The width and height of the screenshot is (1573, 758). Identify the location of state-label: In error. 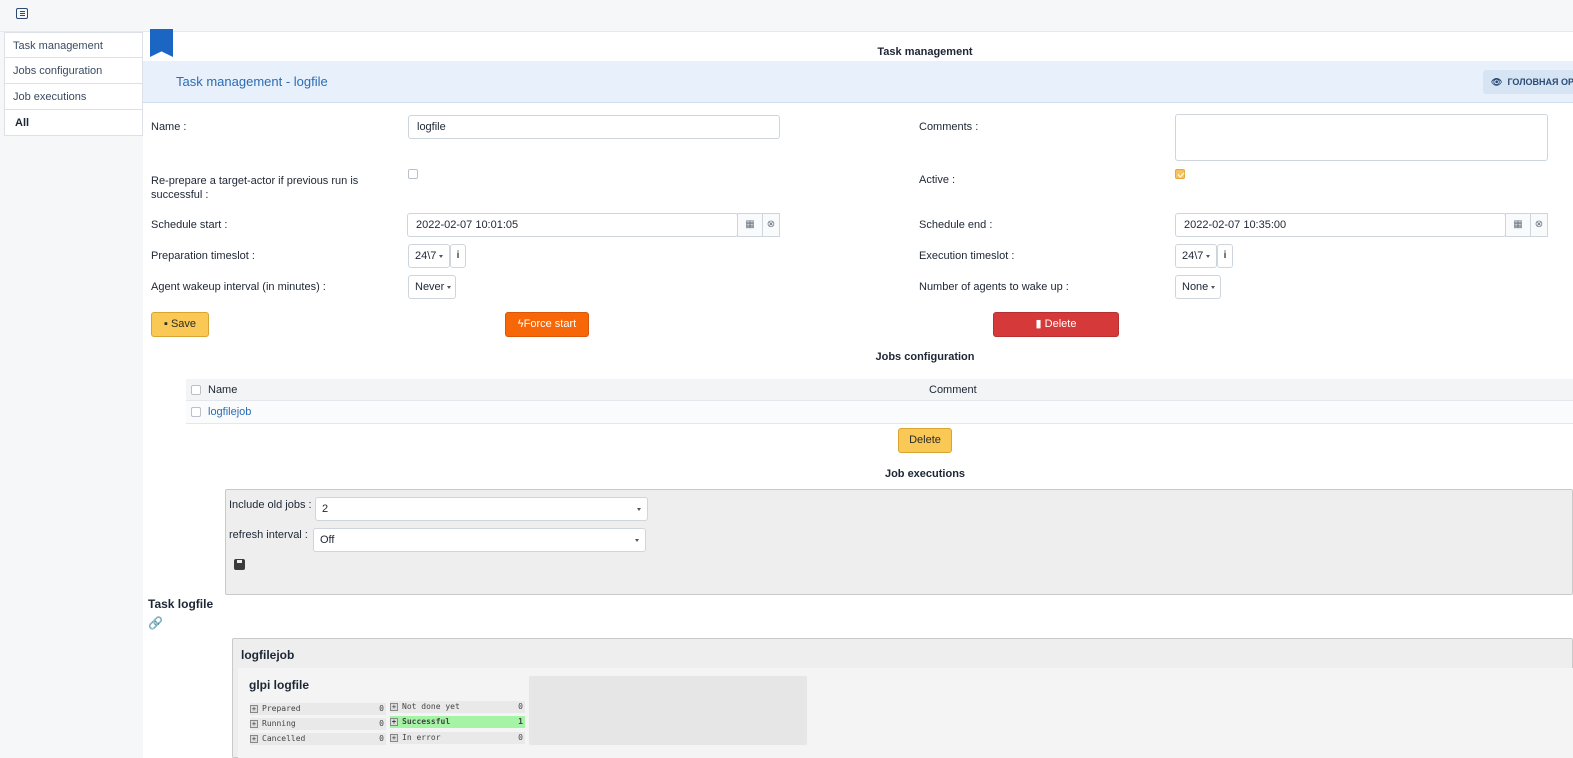
(421, 737).